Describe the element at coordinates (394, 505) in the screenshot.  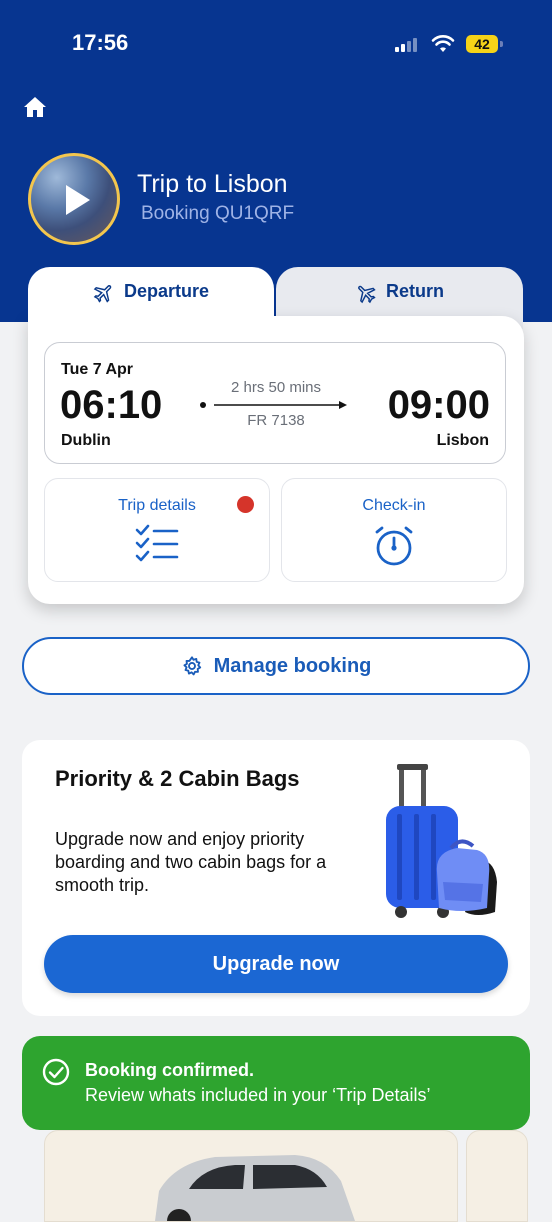
I see `check-in-label: Check-in` at that location.